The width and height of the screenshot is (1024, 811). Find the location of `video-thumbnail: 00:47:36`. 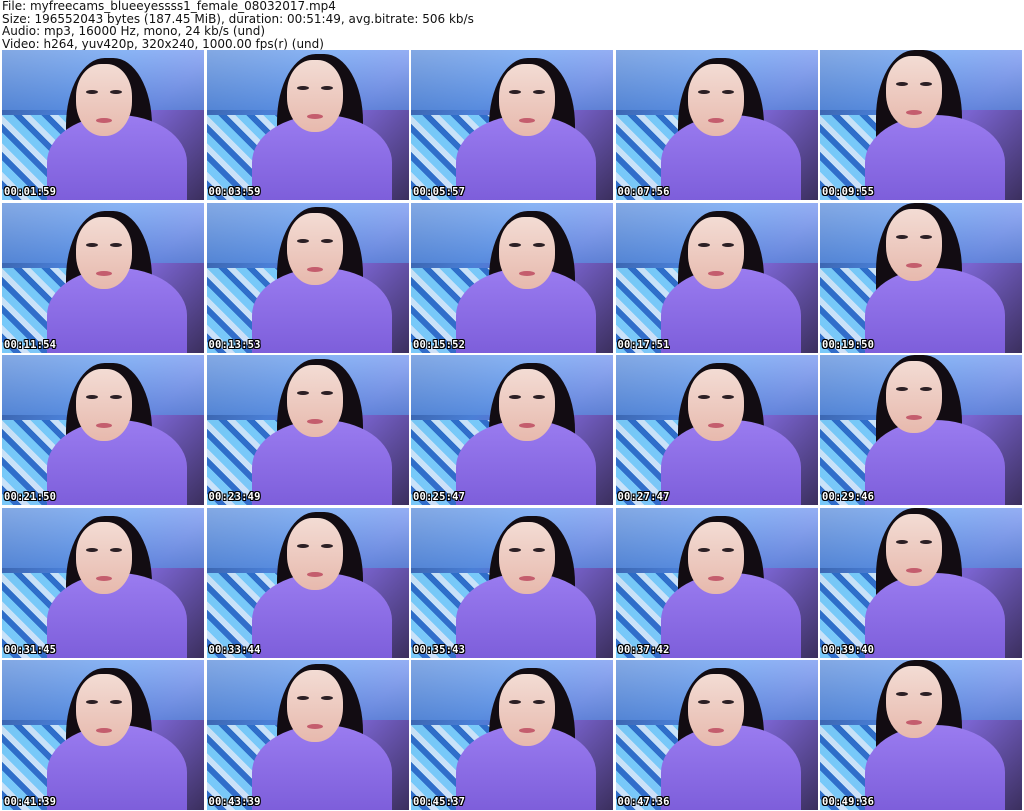

video-thumbnail: 00:47:36 is located at coordinates (716, 735).